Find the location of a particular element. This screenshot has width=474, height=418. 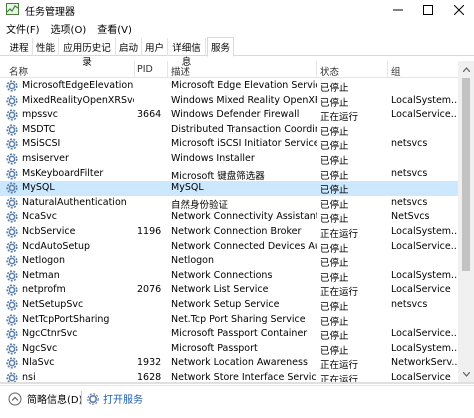

maximize-button is located at coordinates (428, 10).